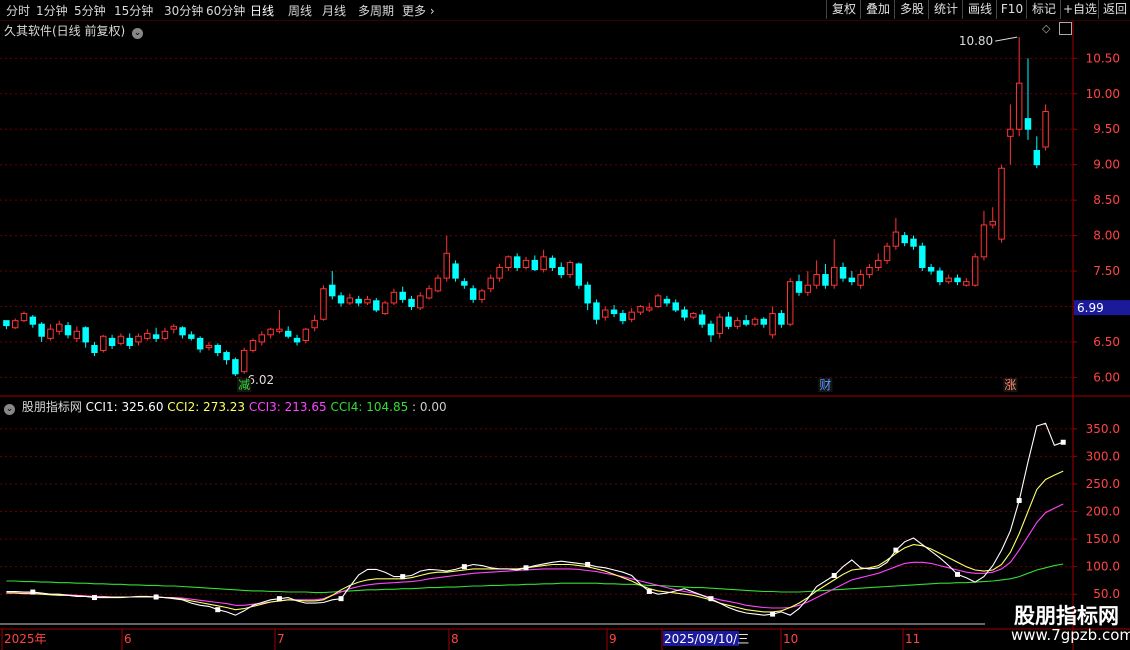 Image resolution: width=1130 pixels, height=650 pixels. What do you see at coordinates (911, 9) in the screenshot?
I see `toolbar-button-2: 多股` at bounding box center [911, 9].